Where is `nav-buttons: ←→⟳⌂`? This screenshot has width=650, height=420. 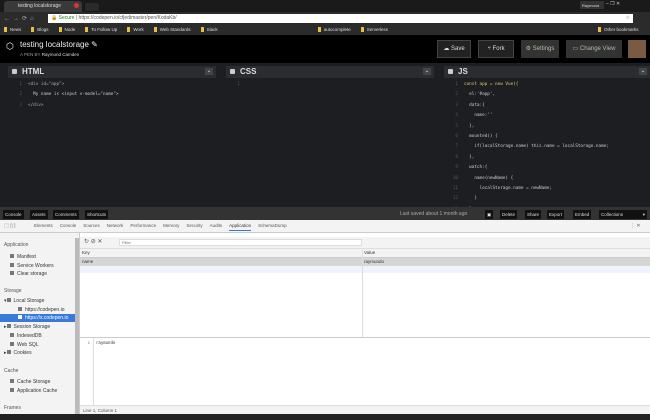
nav-buttons: ←→⟳⌂ is located at coordinates (20, 18).